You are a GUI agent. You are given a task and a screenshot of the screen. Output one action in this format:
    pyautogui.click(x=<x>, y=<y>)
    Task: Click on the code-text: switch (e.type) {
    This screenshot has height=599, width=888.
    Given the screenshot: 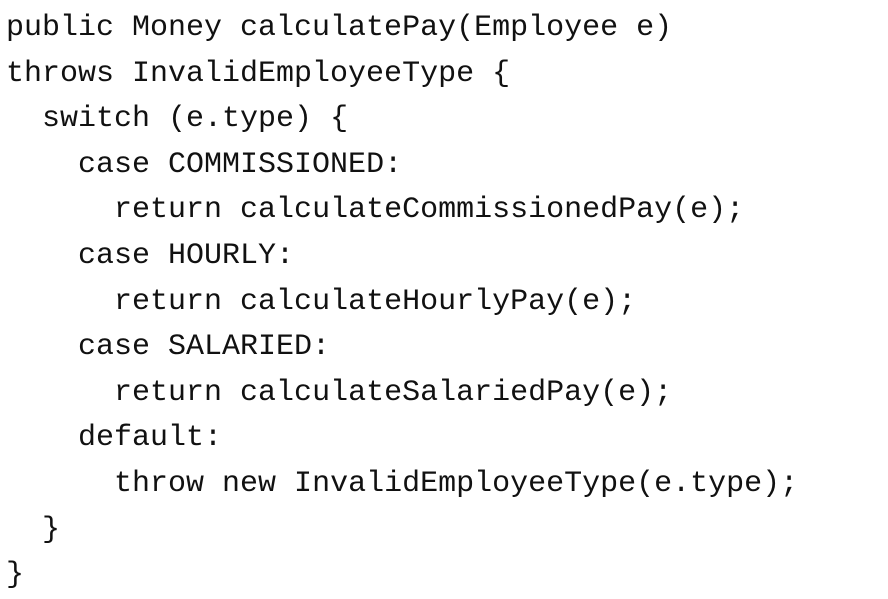 What is the action you would take?
    pyautogui.click(x=195, y=119)
    